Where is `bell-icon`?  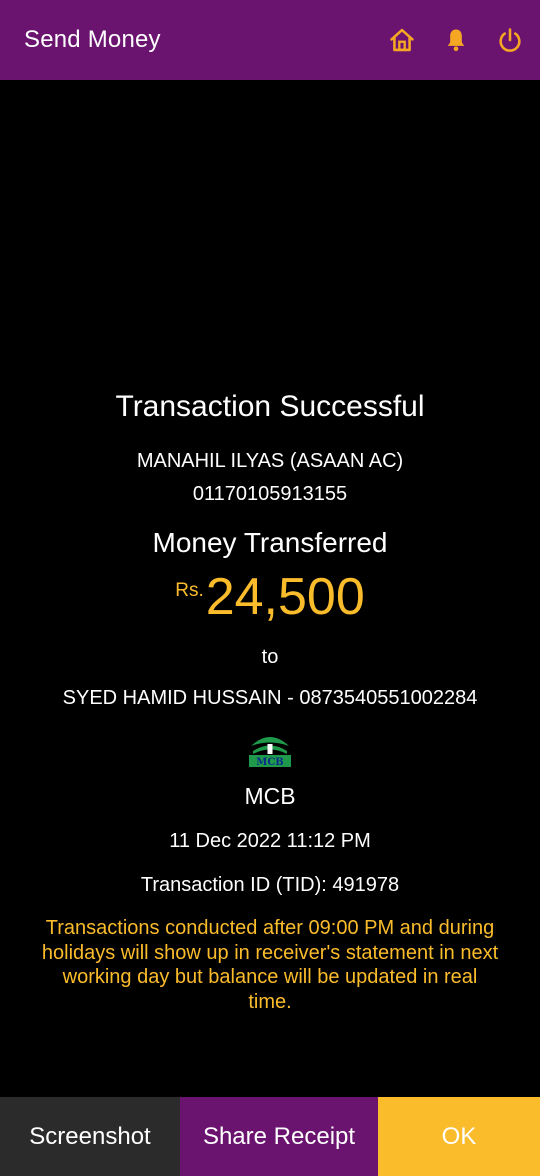
bell-icon is located at coordinates (456, 40).